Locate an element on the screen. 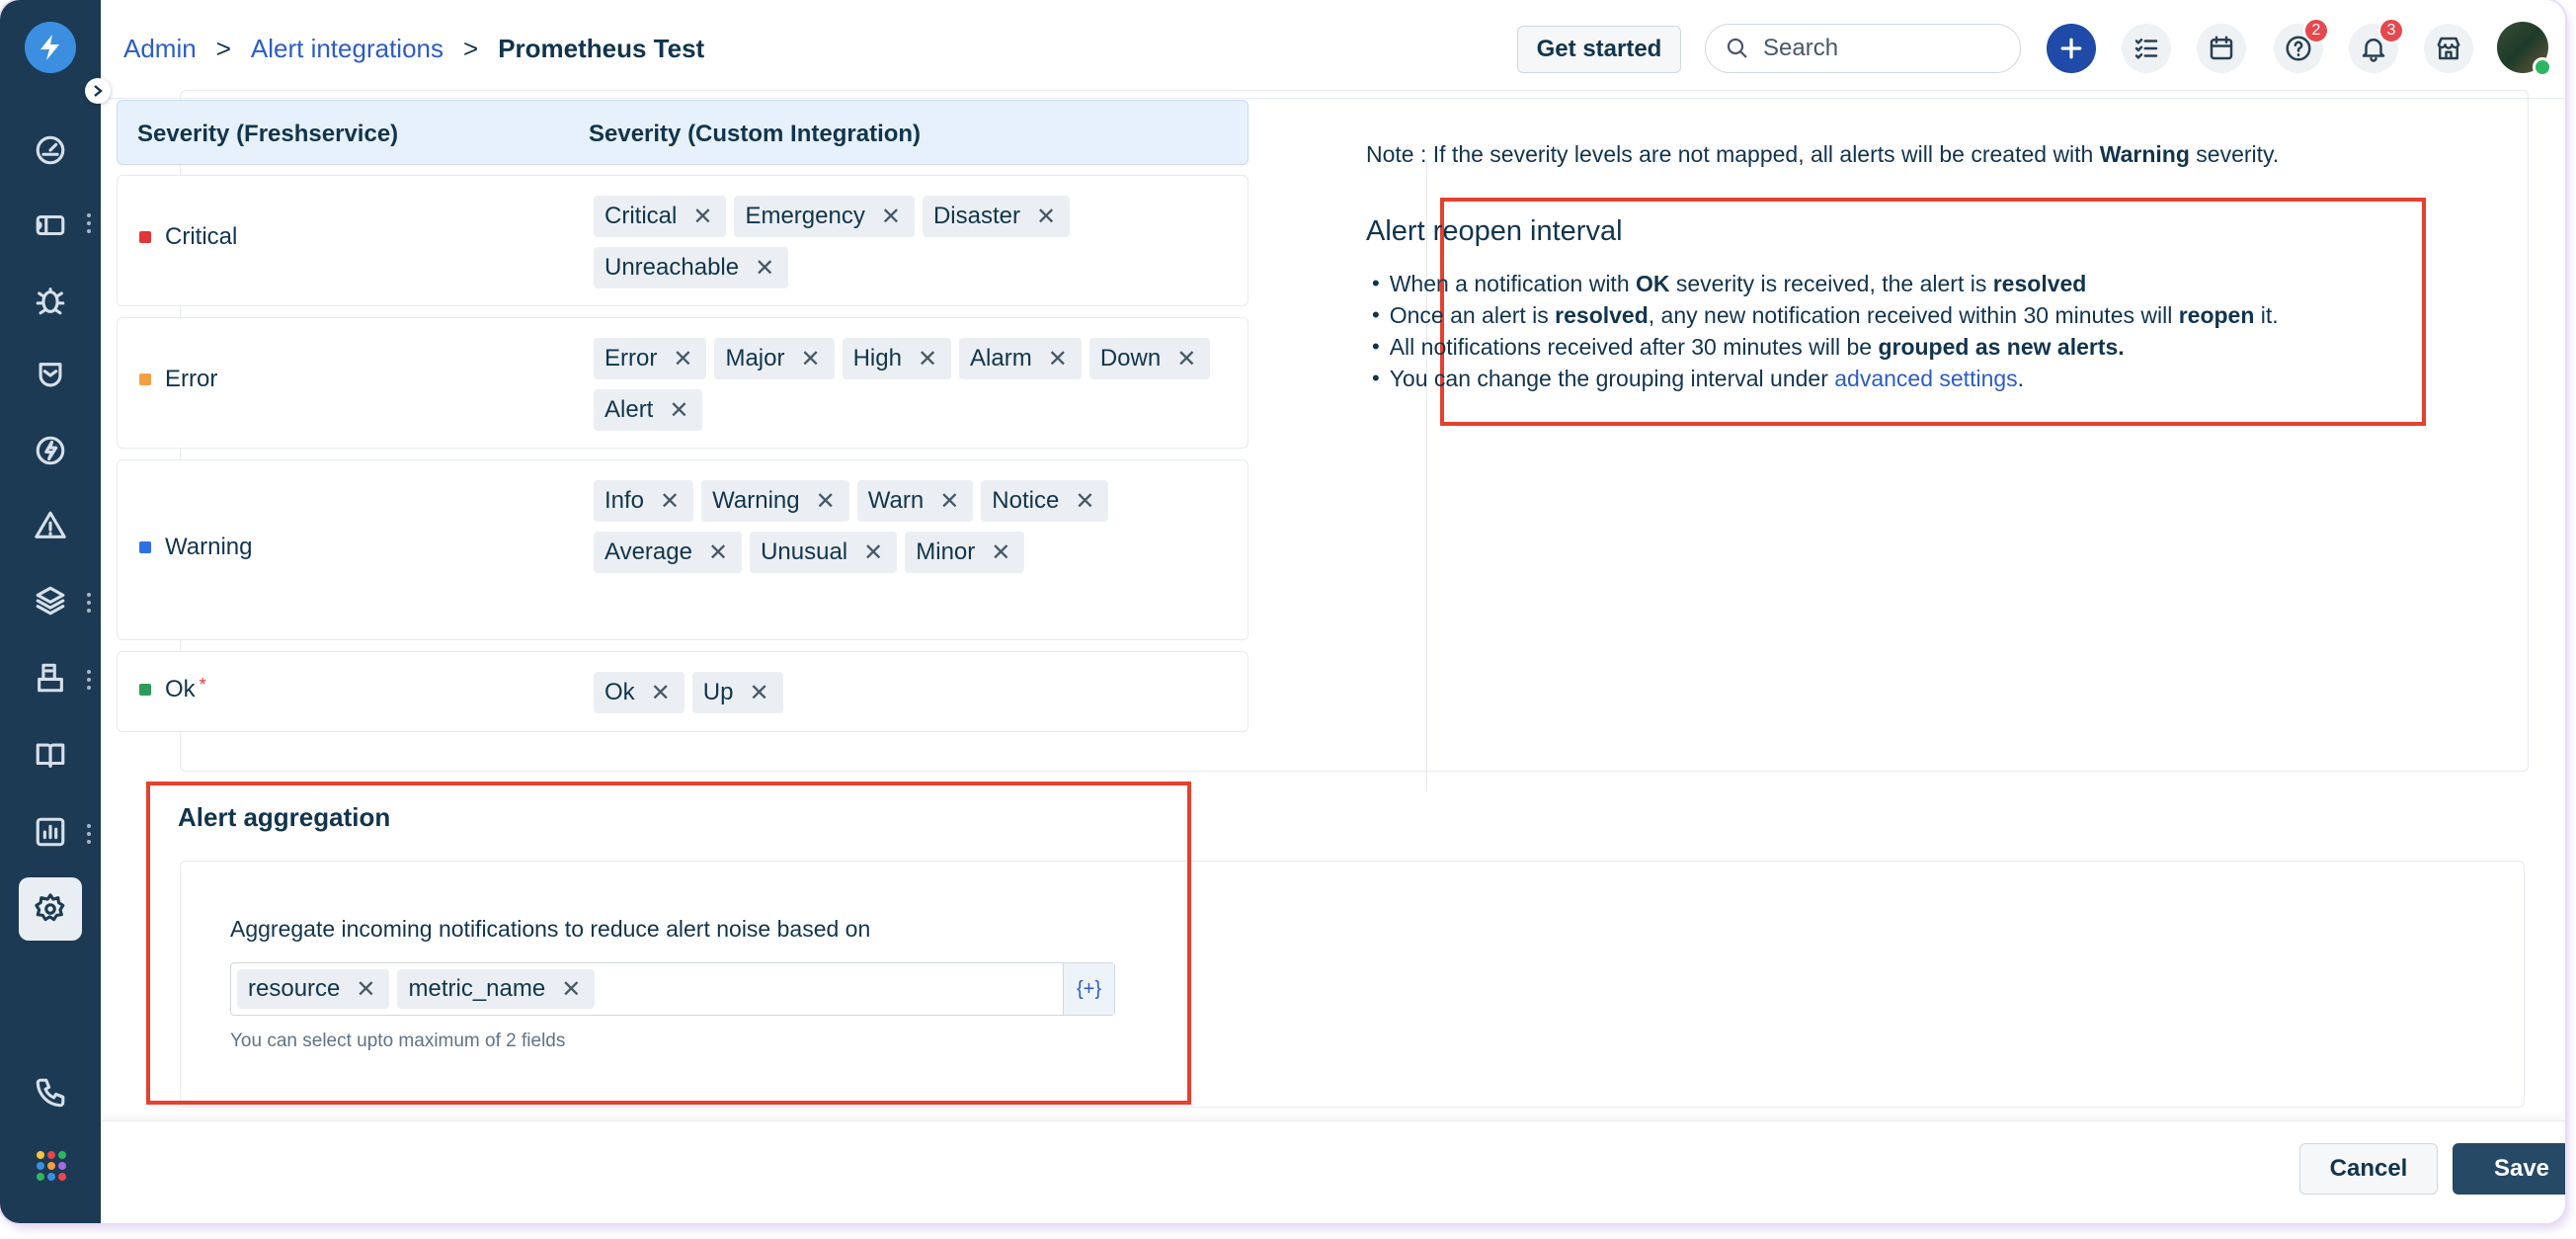  search-box is located at coordinates (1863, 48).